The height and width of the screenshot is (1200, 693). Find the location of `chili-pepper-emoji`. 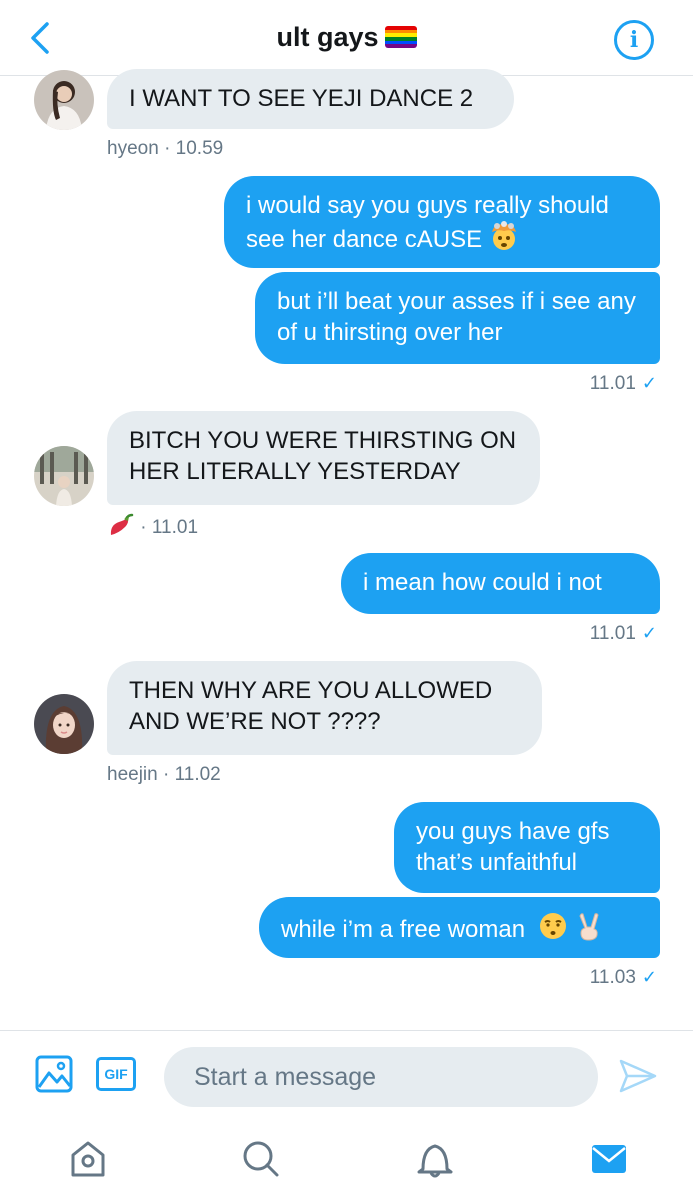

chili-pepper-emoji is located at coordinates (122, 524).